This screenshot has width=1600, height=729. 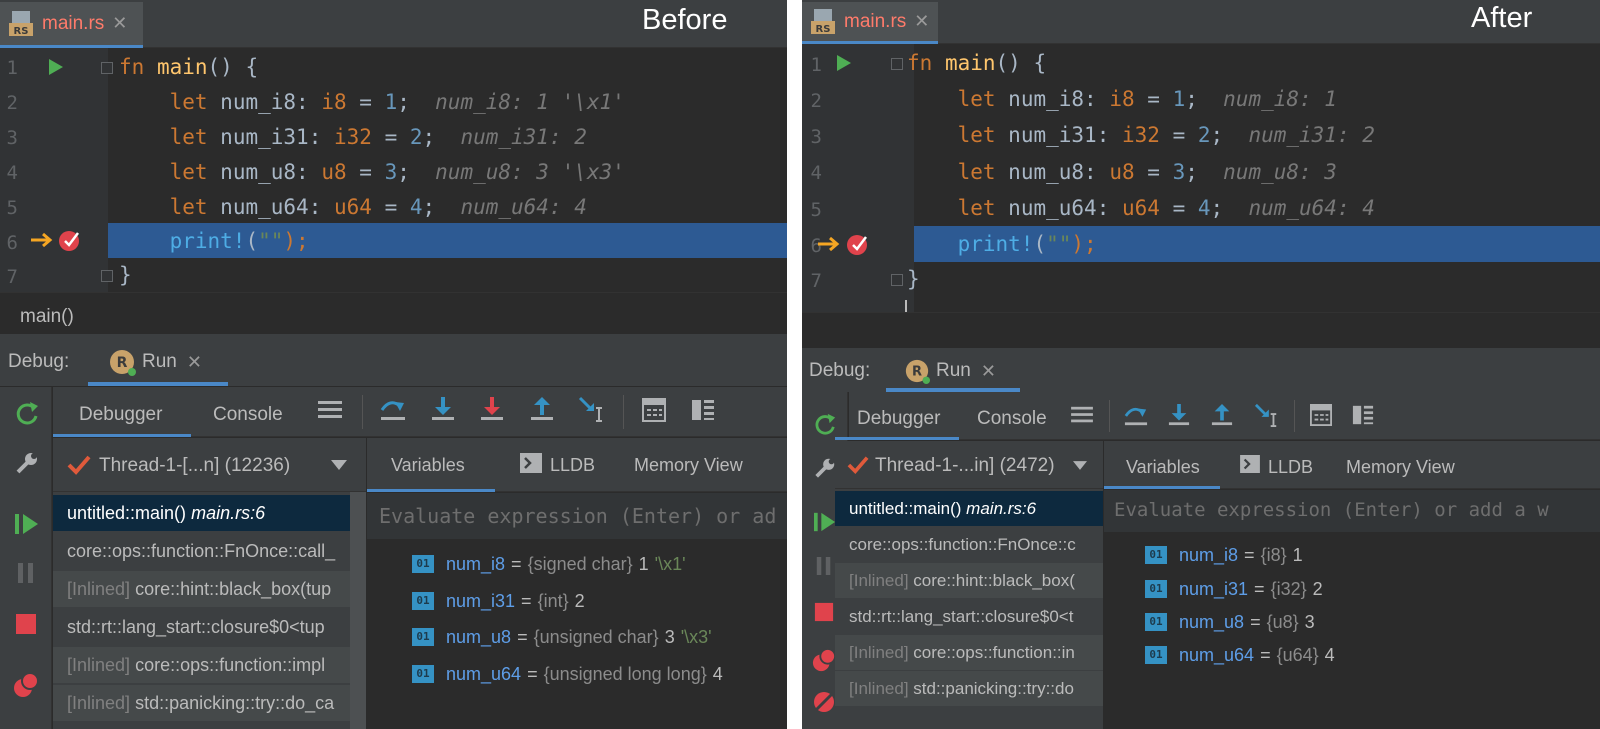 I want to click on frame-row: std::rt::lang_start::closure$0<t, so click(x=969, y=616).